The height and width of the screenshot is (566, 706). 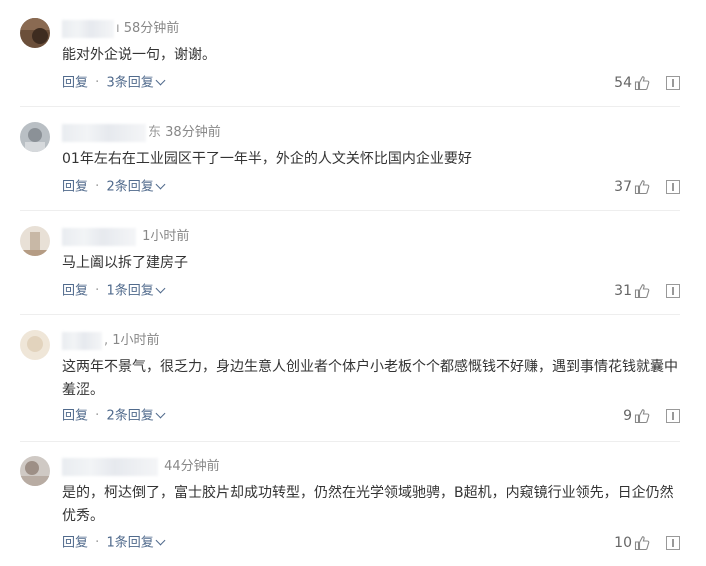 What do you see at coordinates (125, 263) in the screenshot?
I see `comment-text: 马上阖以拆了建房子` at bounding box center [125, 263].